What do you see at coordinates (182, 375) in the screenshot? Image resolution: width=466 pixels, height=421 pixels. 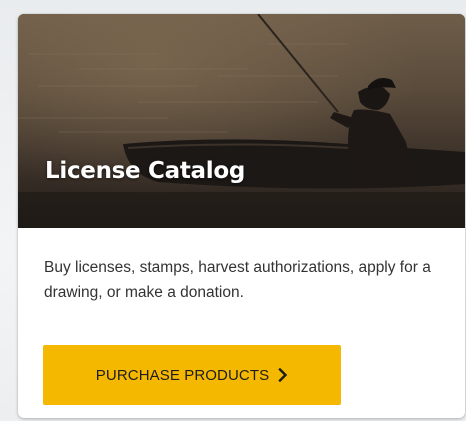 I see `purchase-products-label: PURCHASE PRODUCTS` at bounding box center [182, 375].